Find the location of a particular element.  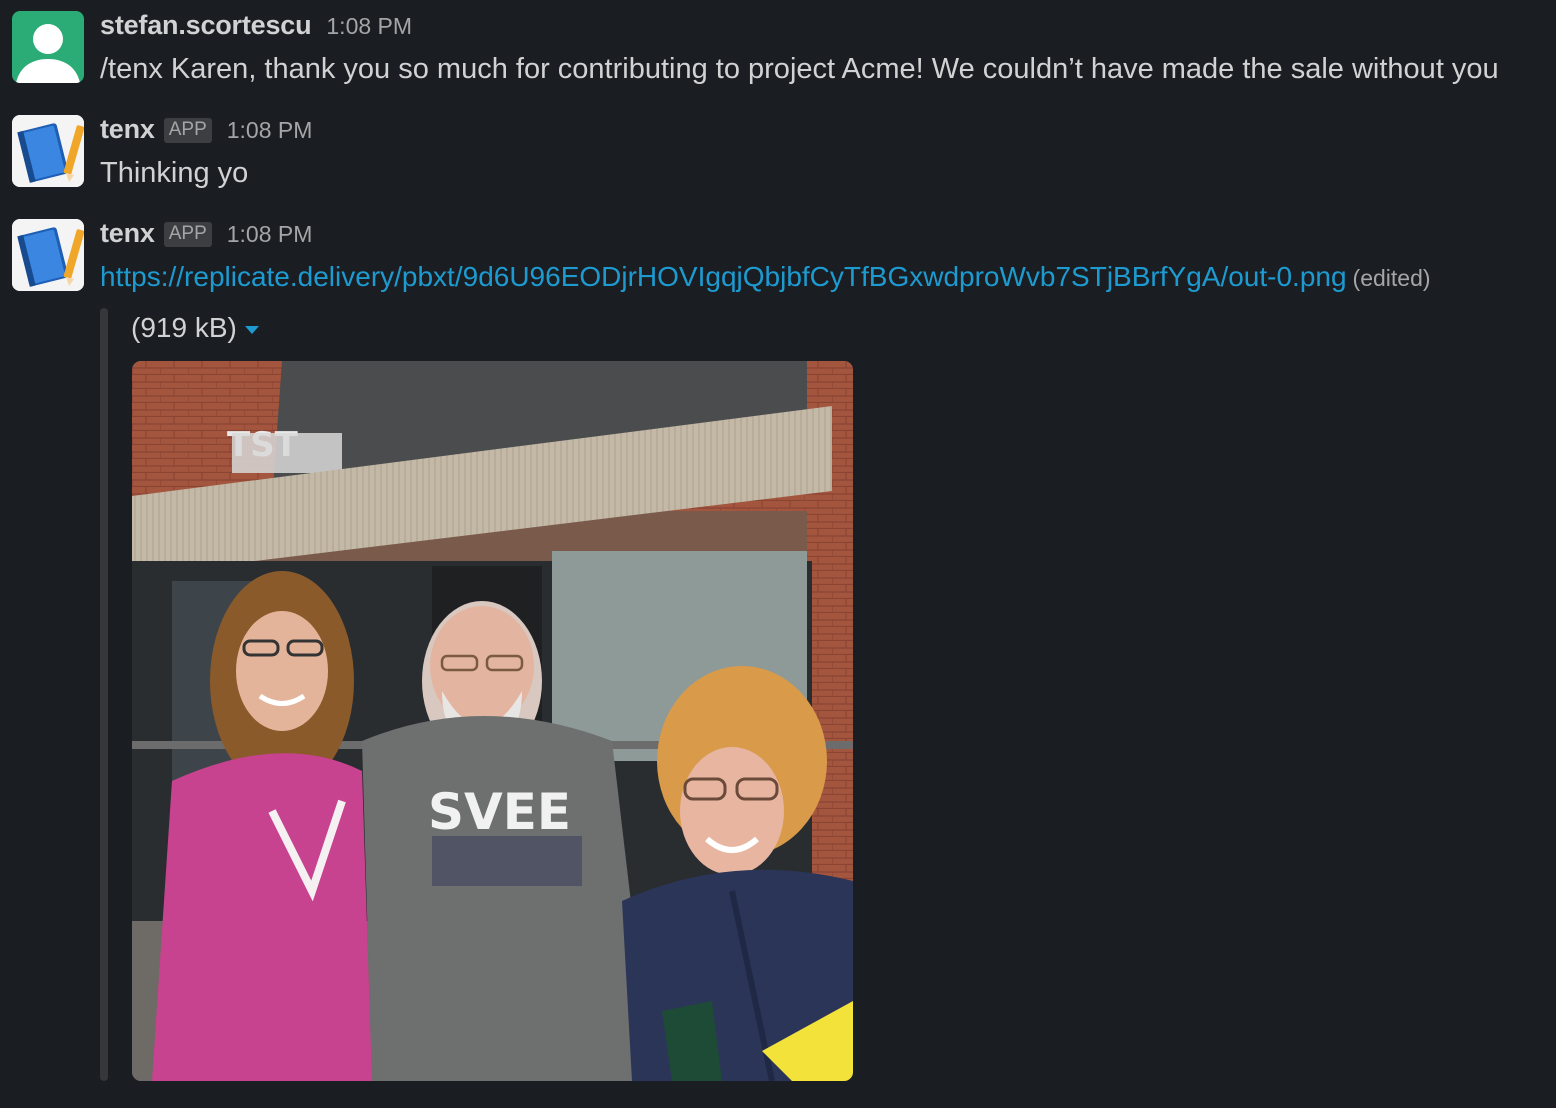

sweatshirt-text: SVEE is located at coordinates (499, 812).